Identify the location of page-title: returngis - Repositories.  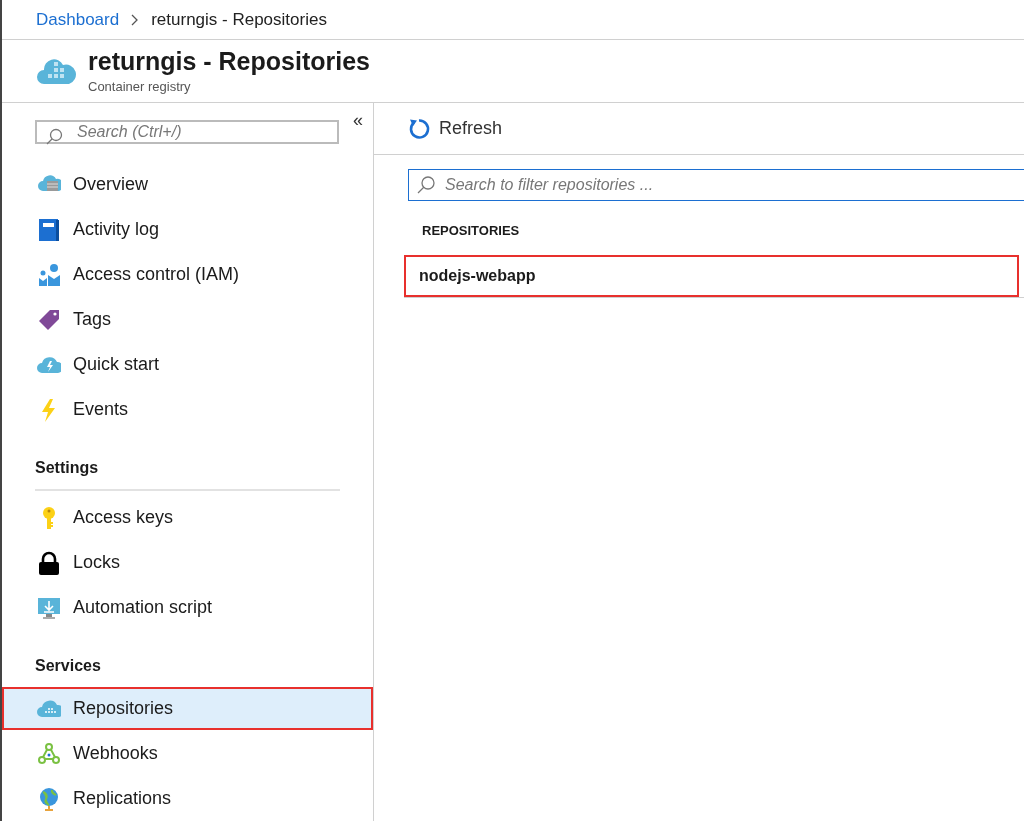
(229, 61).